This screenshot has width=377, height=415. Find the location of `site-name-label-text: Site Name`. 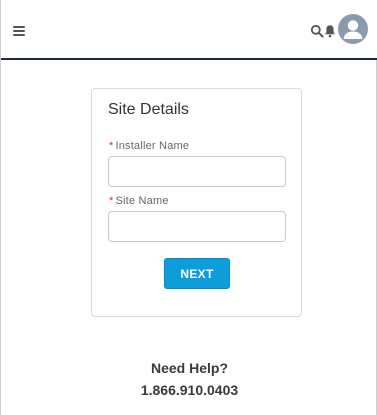

site-name-label-text: Site Name is located at coordinates (142, 201).